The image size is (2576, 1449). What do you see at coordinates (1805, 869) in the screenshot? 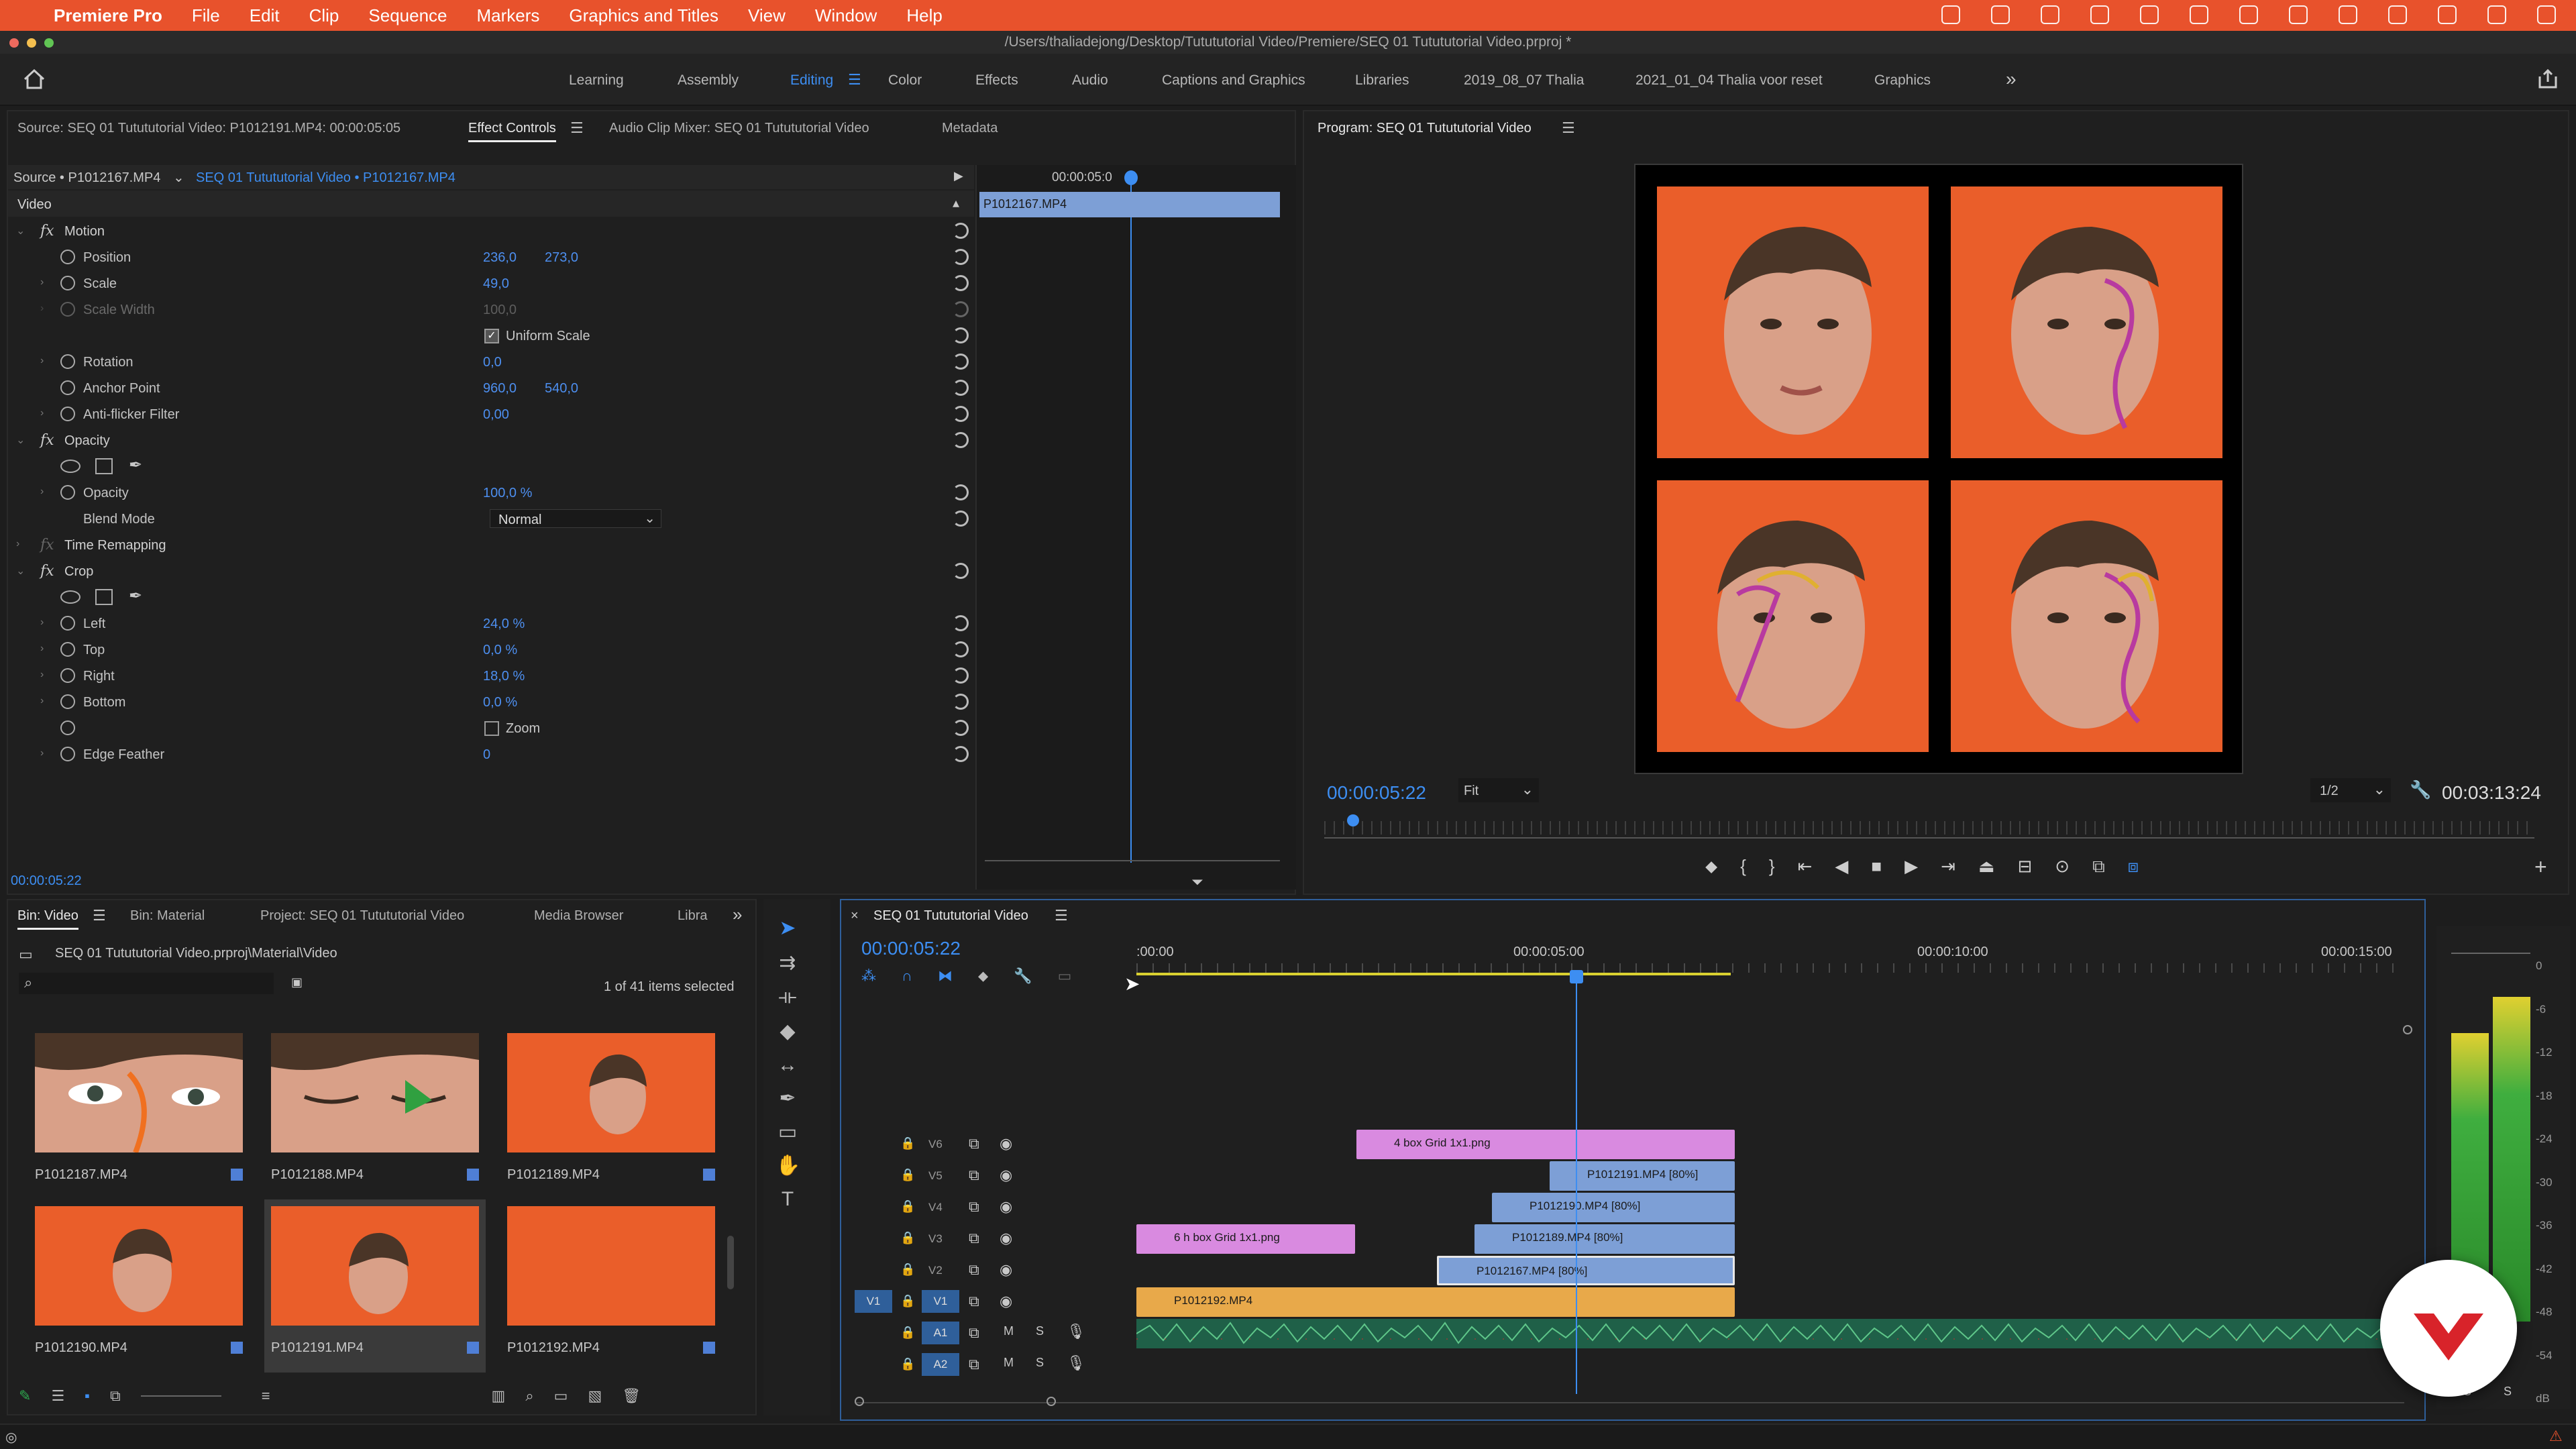
I see `go-to-in-icon: ⇤` at bounding box center [1805, 869].